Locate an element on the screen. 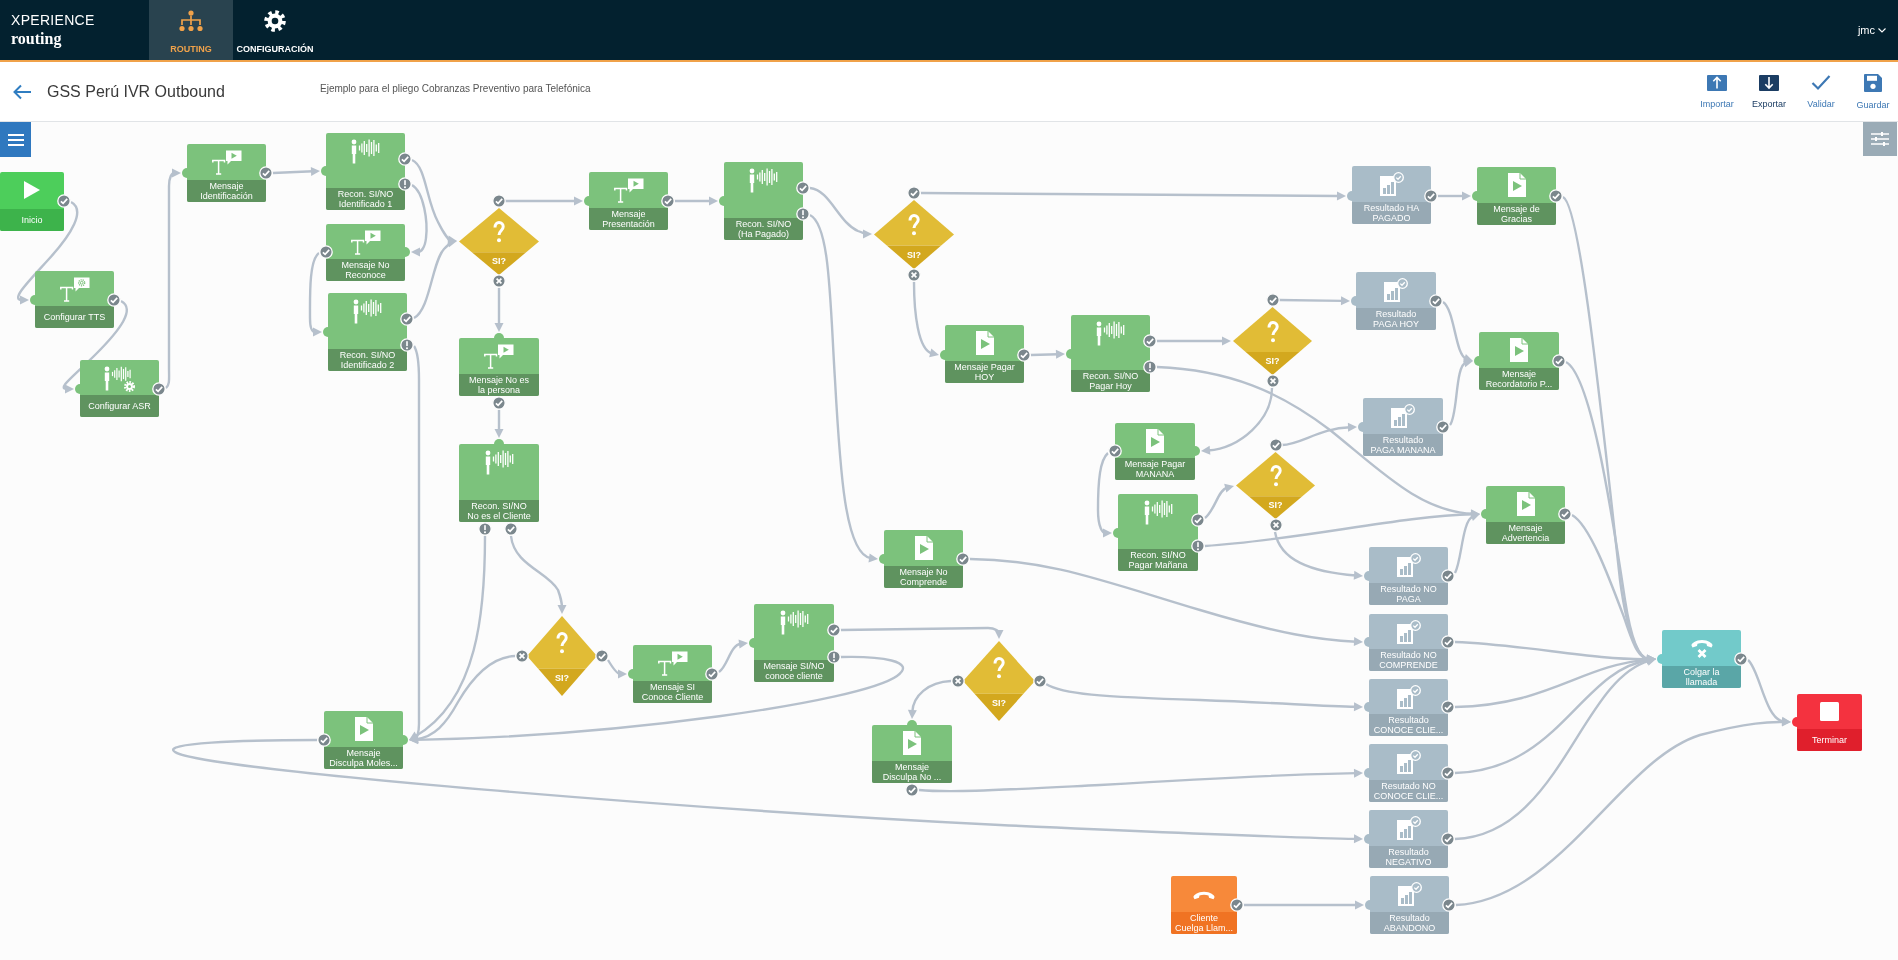 The image size is (1898, 960). flow-node: Mensaje SI/NO conoce cliente is located at coordinates (794, 643).